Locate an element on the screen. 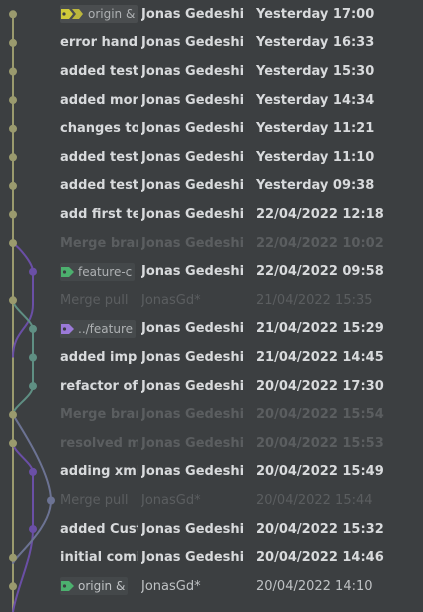 This screenshot has height=612, width=423. commit-date: Yesterday 11:21 is located at coordinates (315, 129).